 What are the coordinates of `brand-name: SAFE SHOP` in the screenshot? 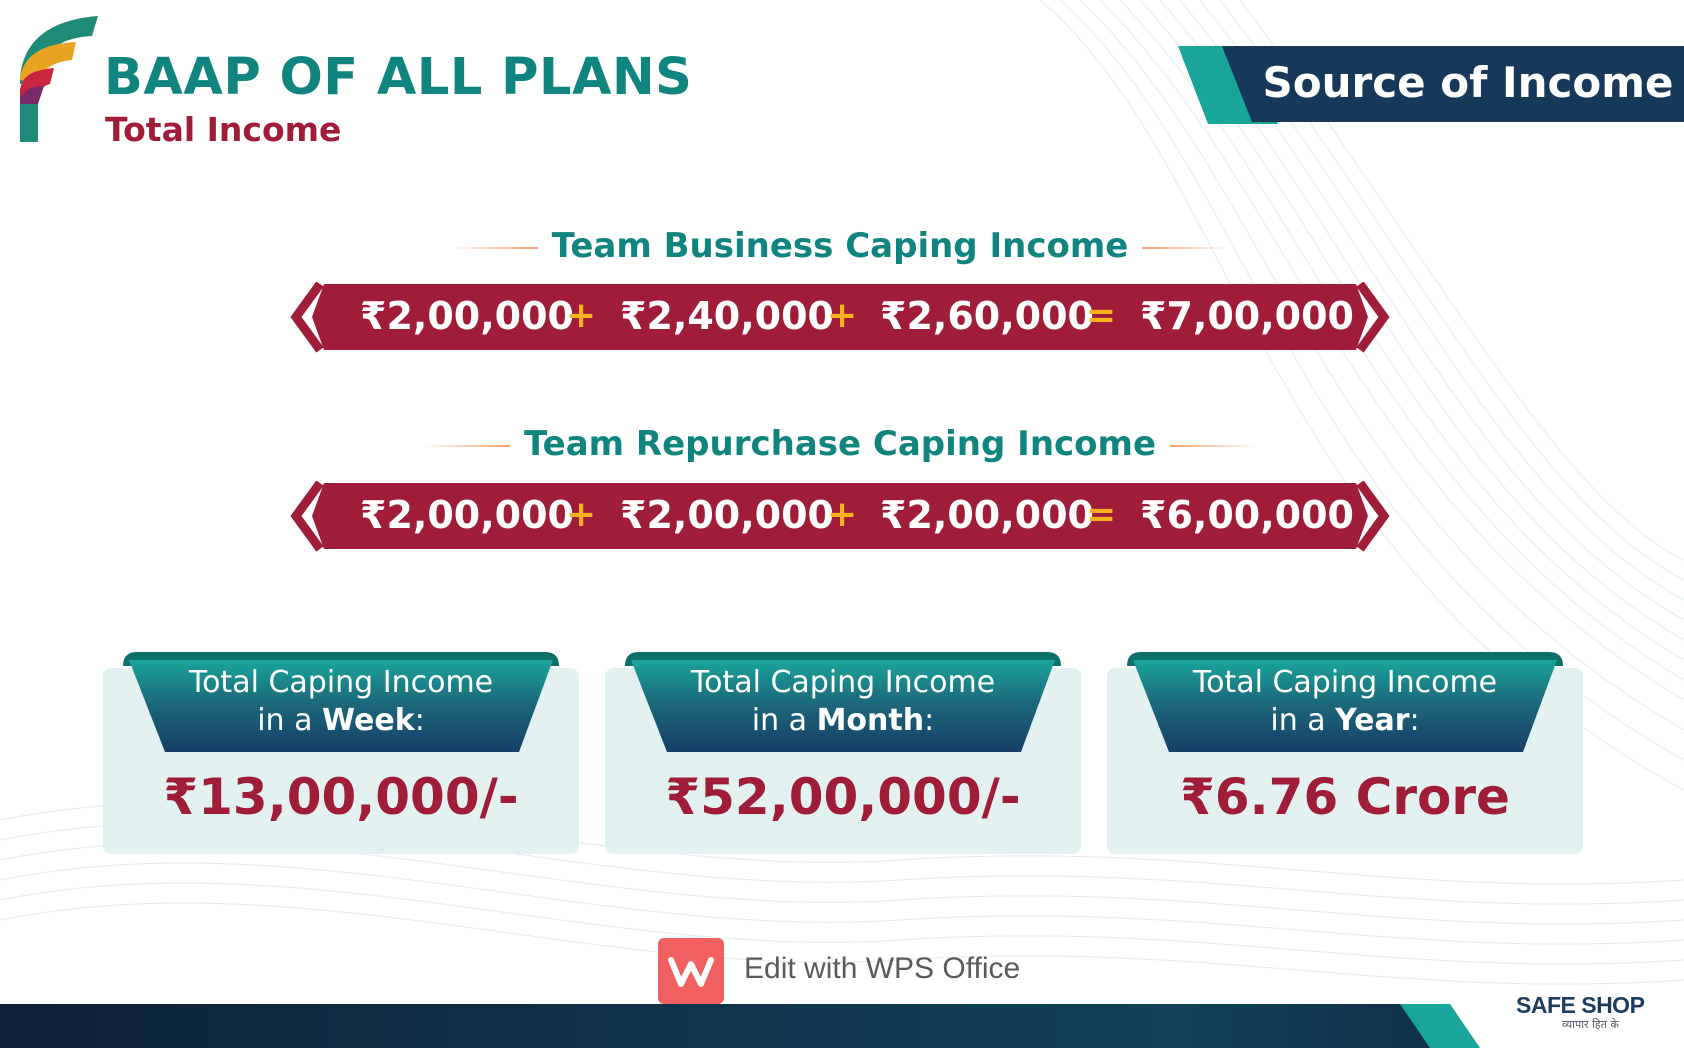 It's located at (1580, 1005).